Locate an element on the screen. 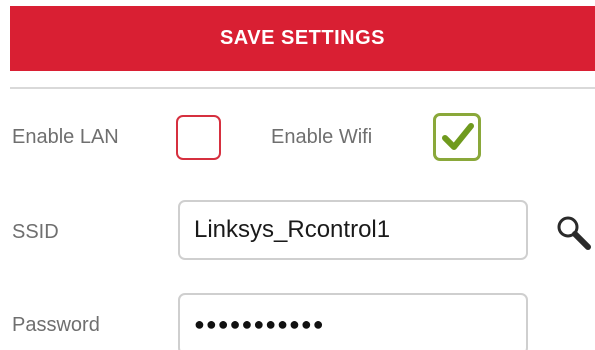 The image size is (595, 350). ssid-input: Linksys_Rcontrol1 is located at coordinates (353, 230).